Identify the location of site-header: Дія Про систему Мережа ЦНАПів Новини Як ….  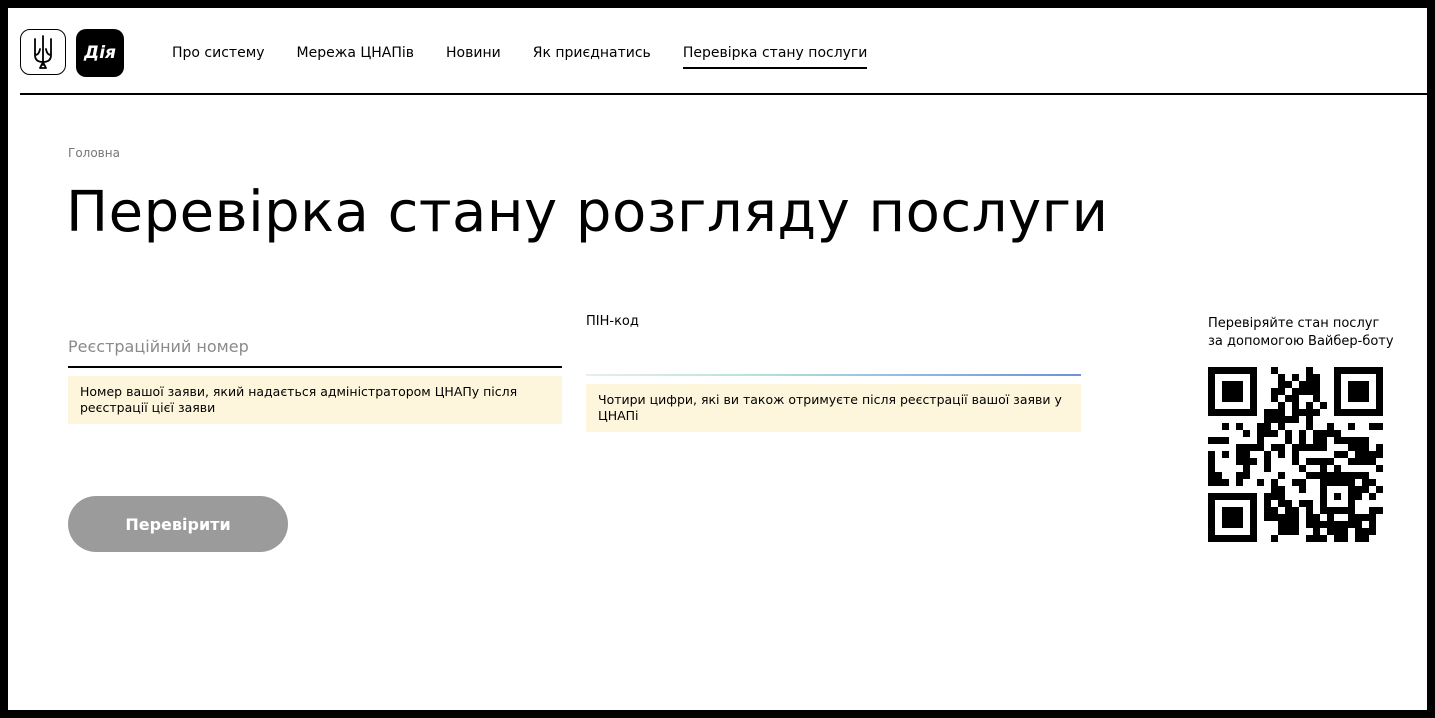
(723, 51).